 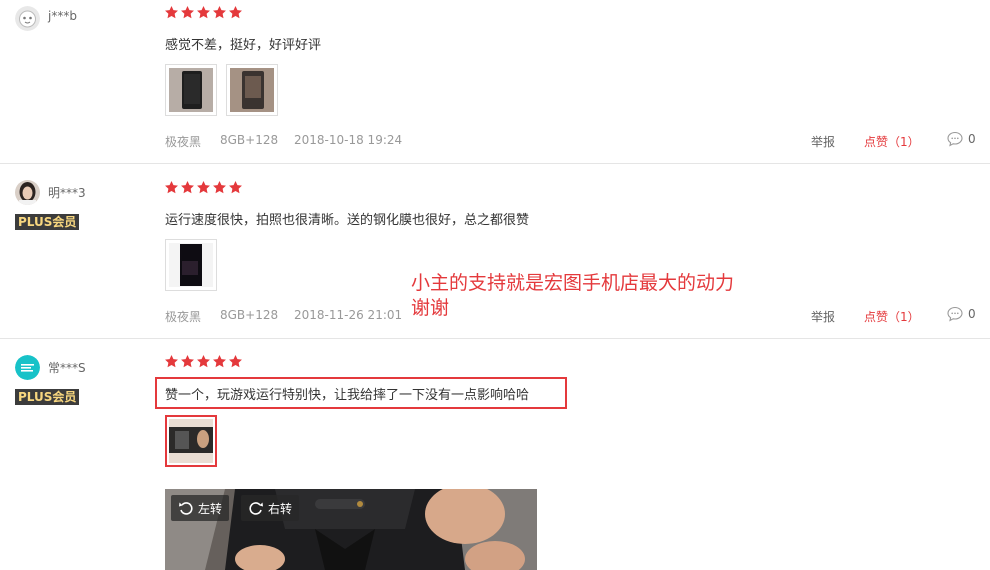 I want to click on rotate-right-button: 右转, so click(x=270, y=508).